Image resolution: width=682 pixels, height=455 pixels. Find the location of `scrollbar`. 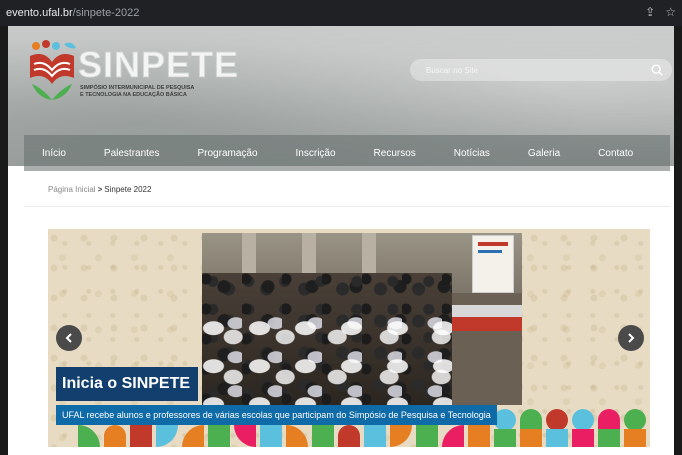

scrollbar is located at coordinates (678, 240).